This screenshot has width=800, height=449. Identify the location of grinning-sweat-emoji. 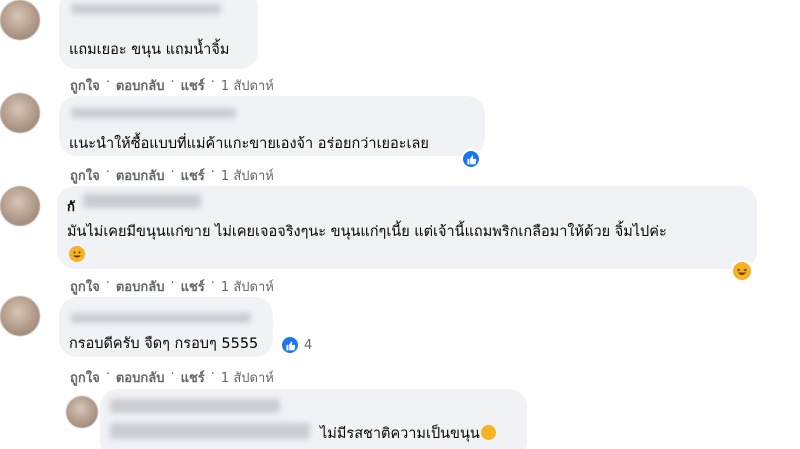
(488, 432).